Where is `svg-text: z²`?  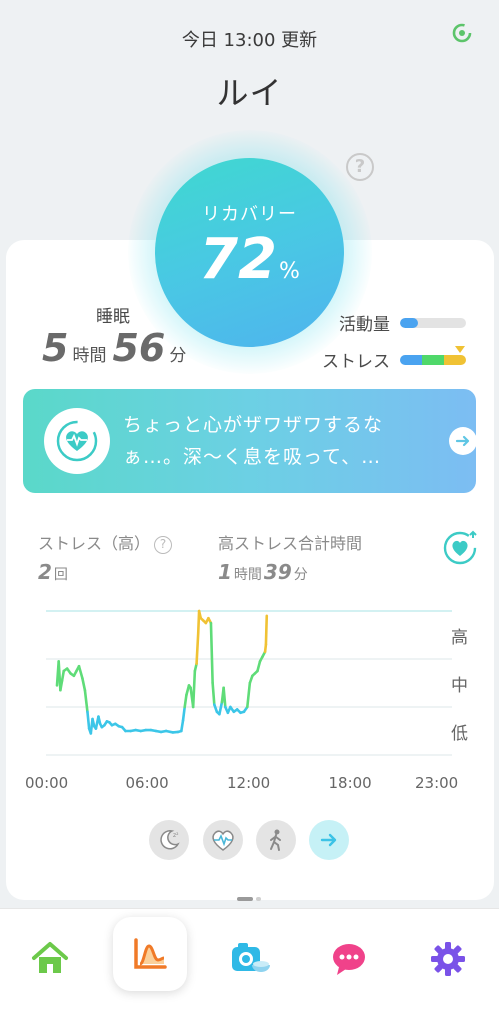 svg-text: z² is located at coordinates (176, 835).